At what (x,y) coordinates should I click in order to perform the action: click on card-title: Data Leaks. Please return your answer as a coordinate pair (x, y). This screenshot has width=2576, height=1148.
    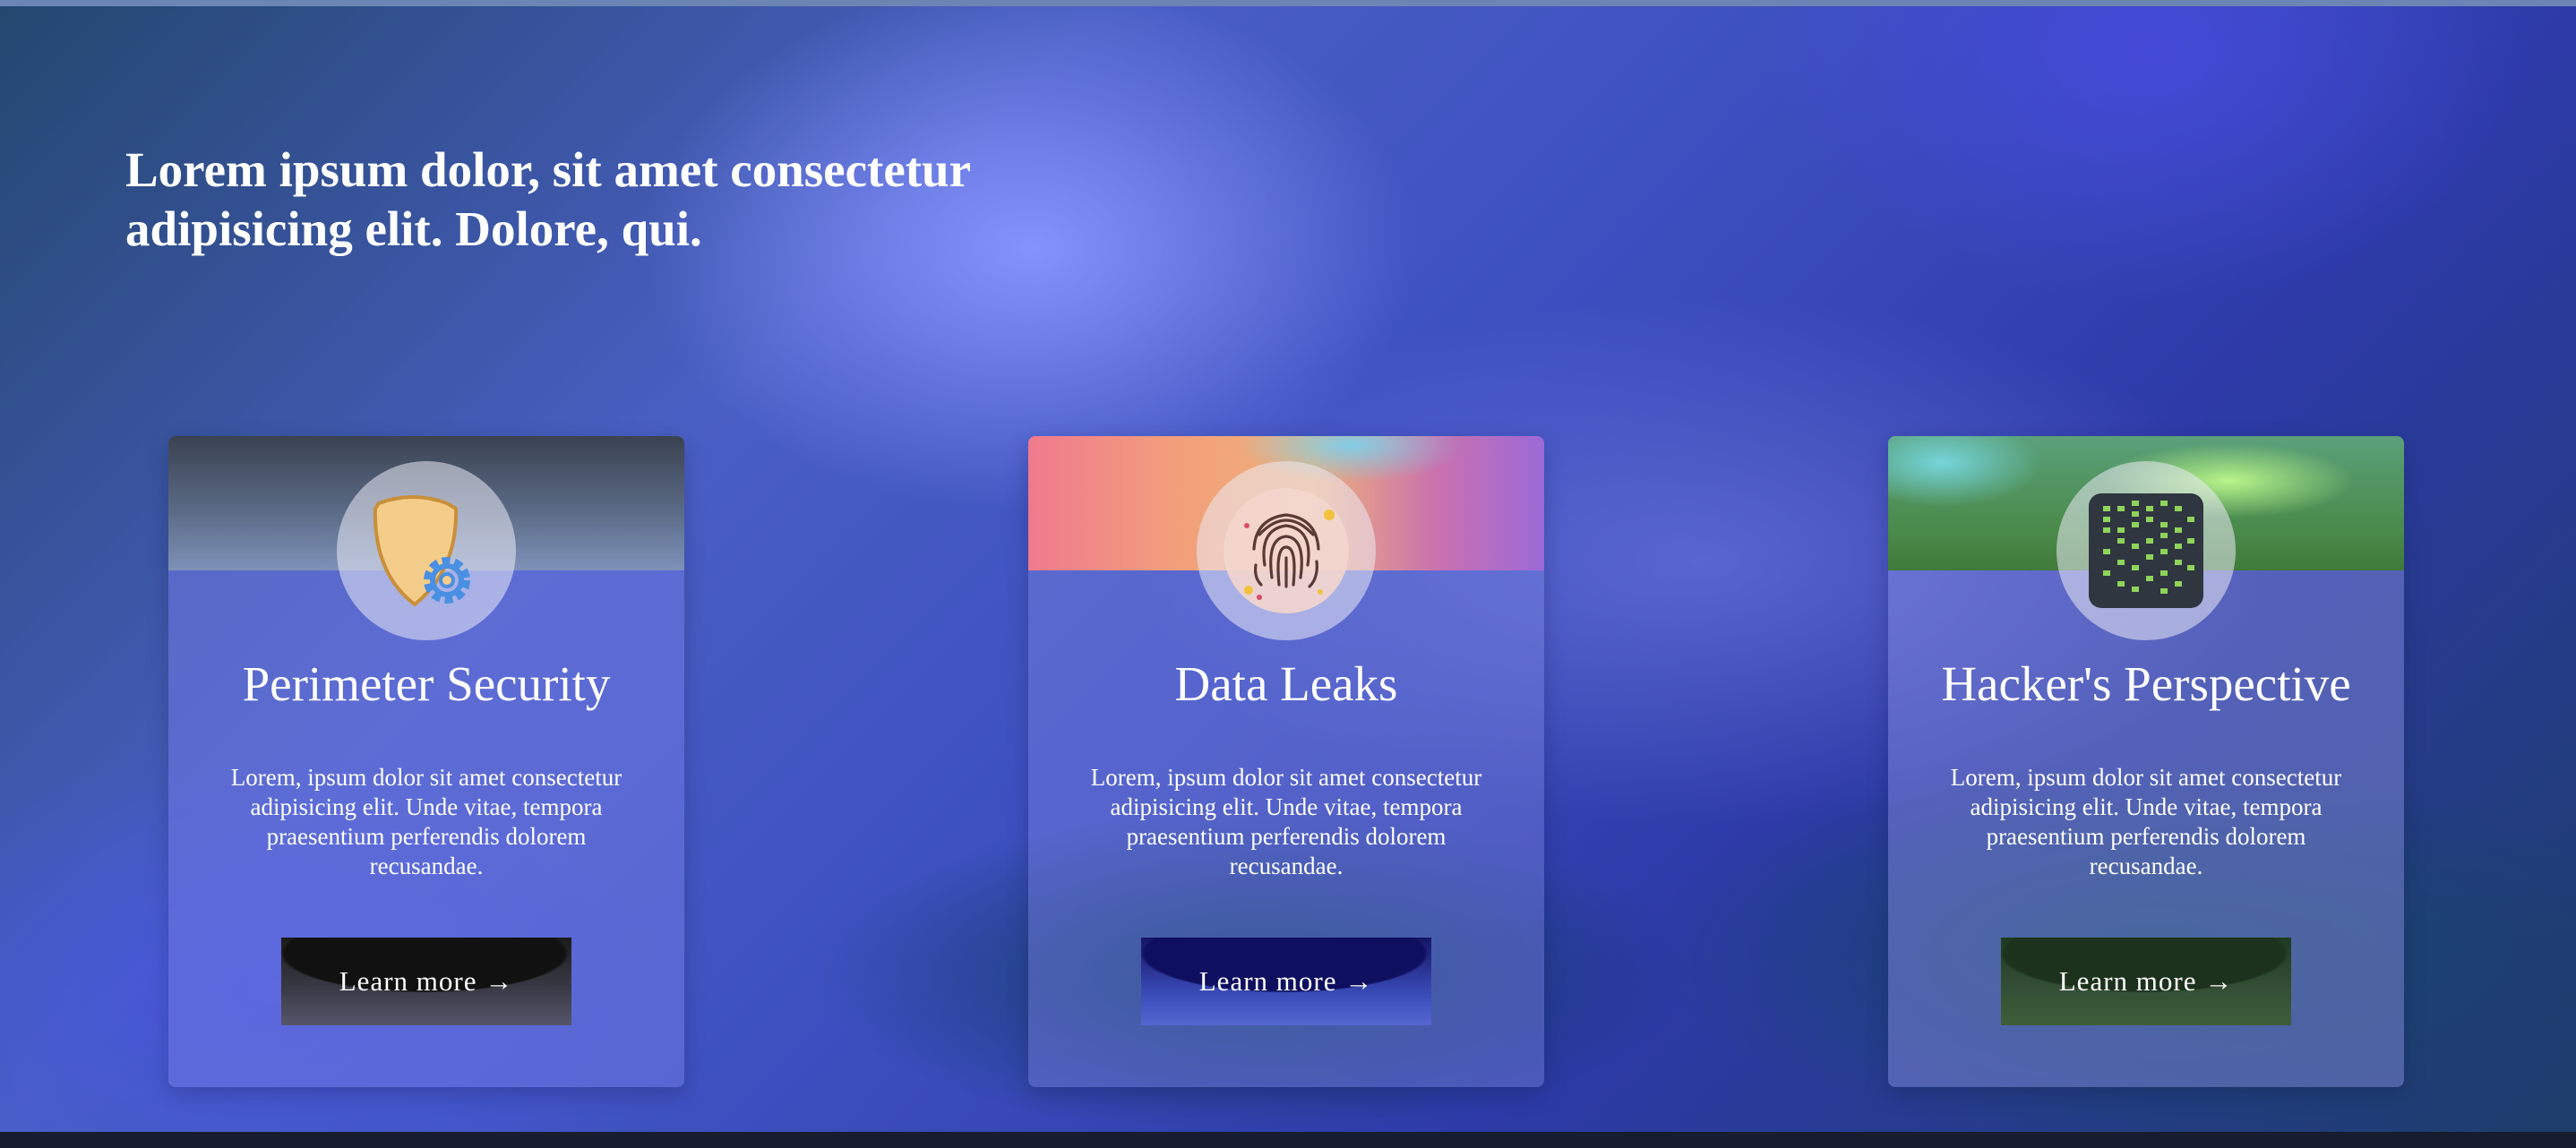
    Looking at the image, I should click on (1286, 683).